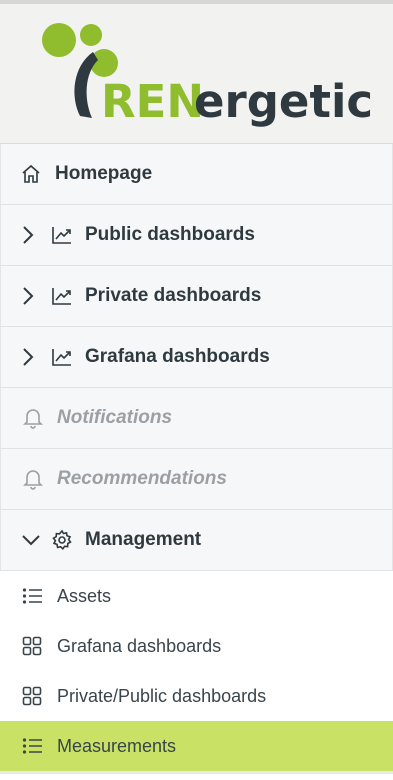 The width and height of the screenshot is (393, 780). What do you see at coordinates (162, 695) in the screenshot?
I see `submenu-item-label: Private/Public dashboards` at bounding box center [162, 695].